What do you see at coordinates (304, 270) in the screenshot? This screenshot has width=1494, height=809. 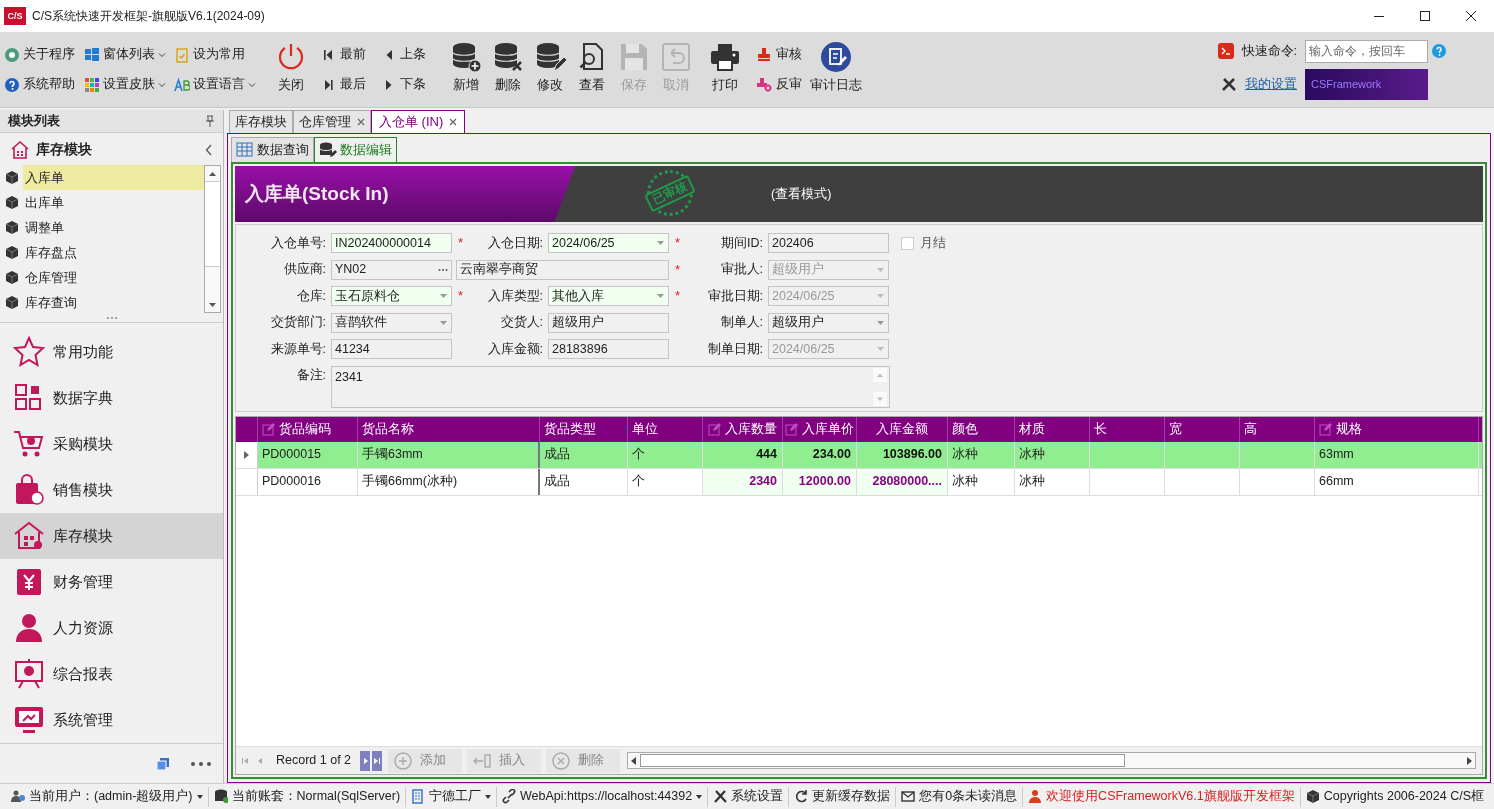 I see `field-label: 供应商:` at bounding box center [304, 270].